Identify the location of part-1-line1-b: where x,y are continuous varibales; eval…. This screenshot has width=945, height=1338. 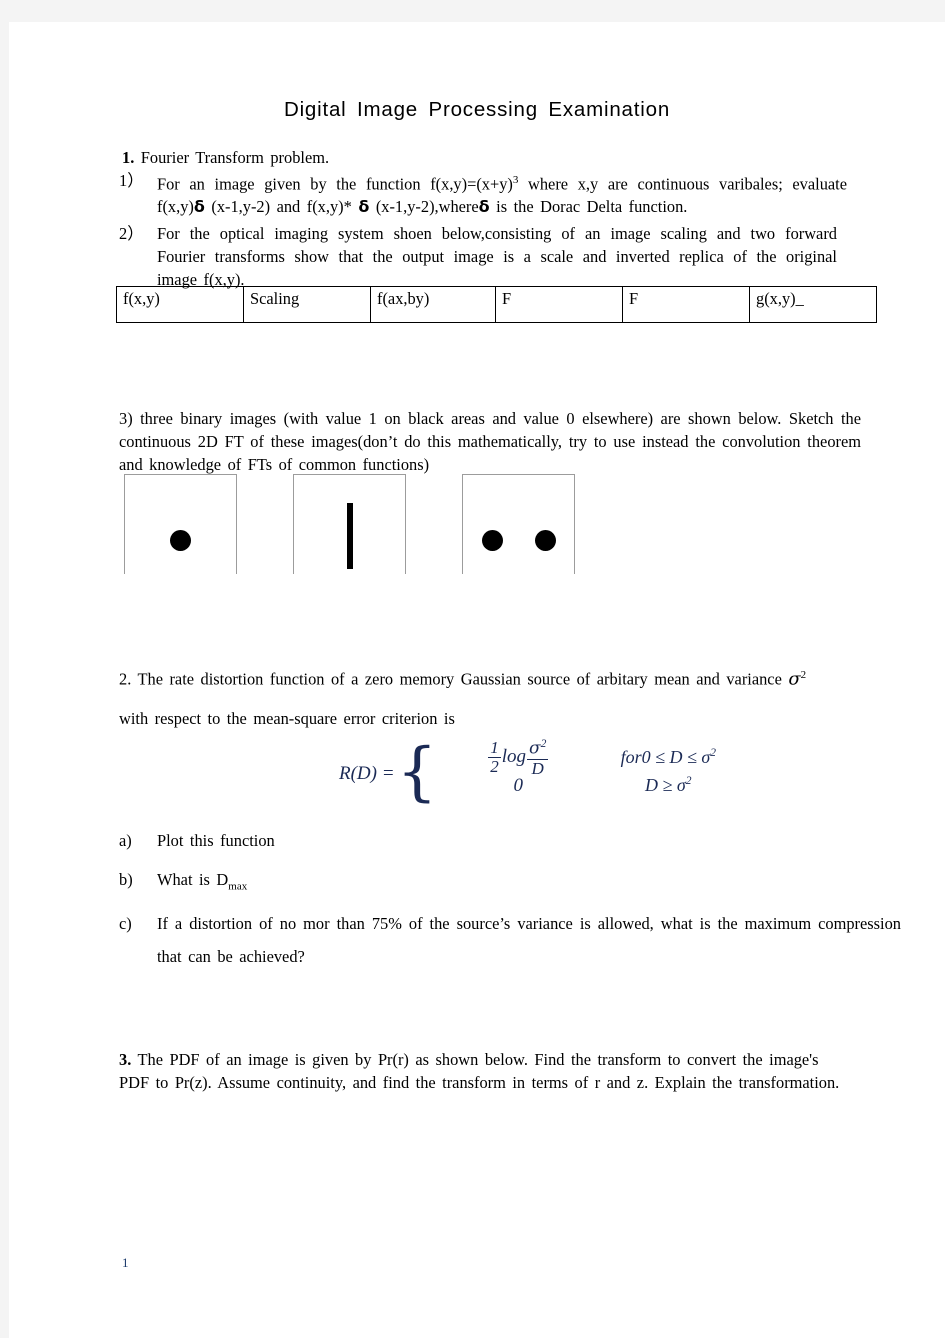
(687, 184).